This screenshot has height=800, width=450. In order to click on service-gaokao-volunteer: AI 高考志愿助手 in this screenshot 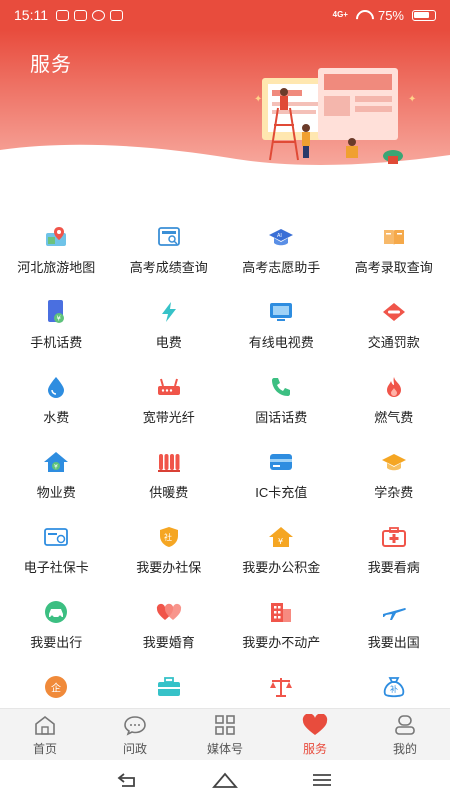, I will do `click(281, 255)`.